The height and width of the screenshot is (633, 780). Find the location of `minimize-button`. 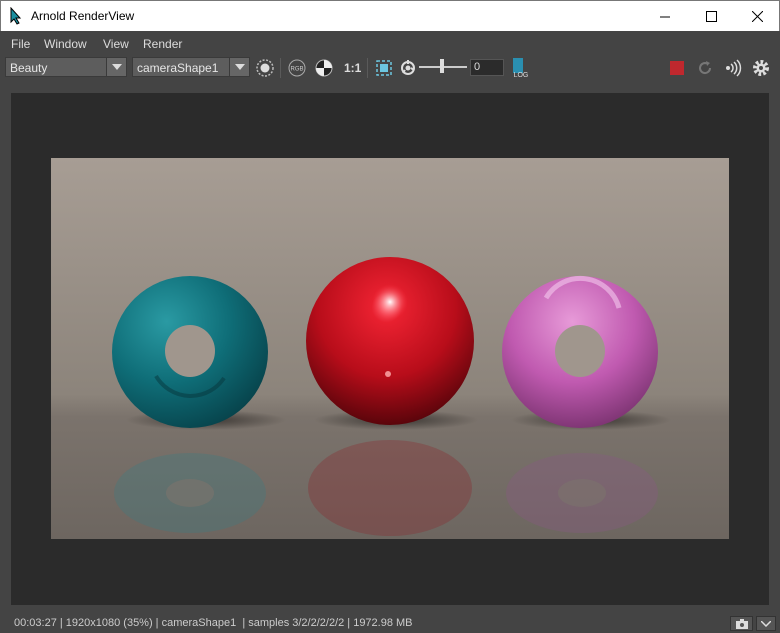

minimize-button is located at coordinates (665, 16).